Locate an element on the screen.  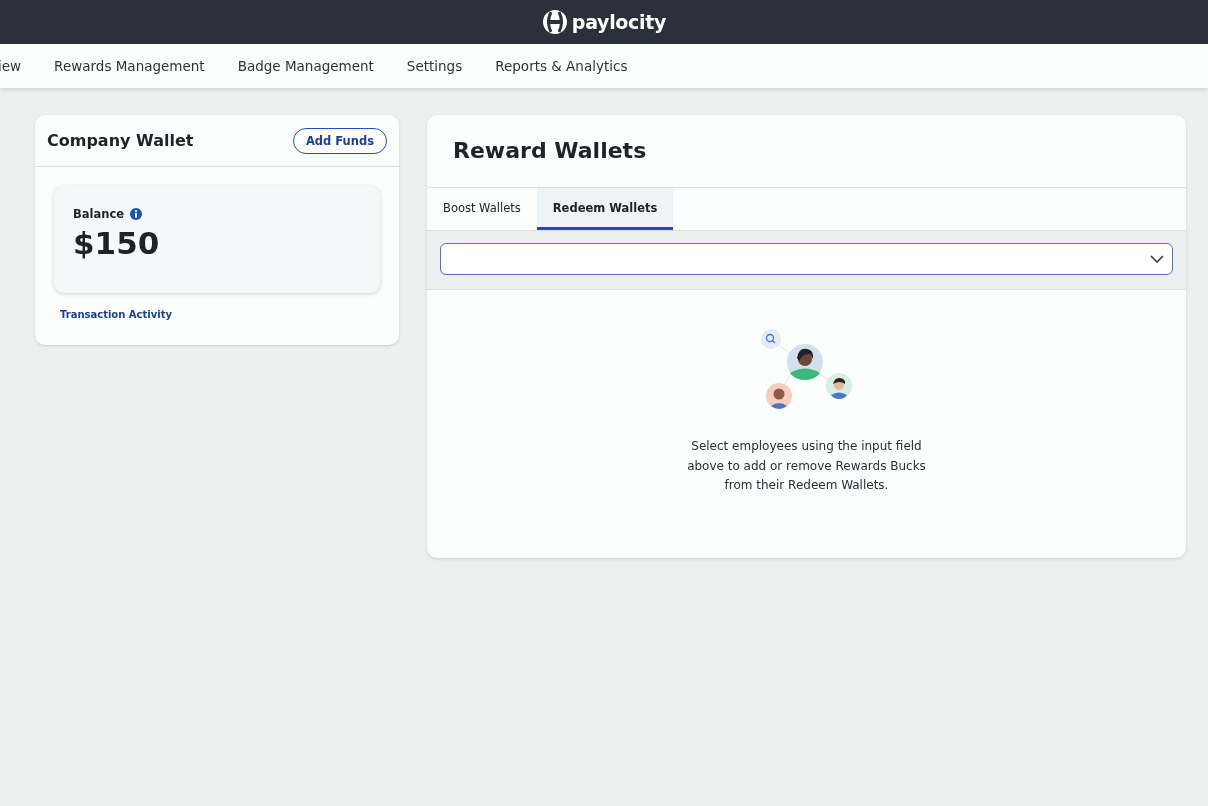
chevron-down-icon is located at coordinates (1157, 259).